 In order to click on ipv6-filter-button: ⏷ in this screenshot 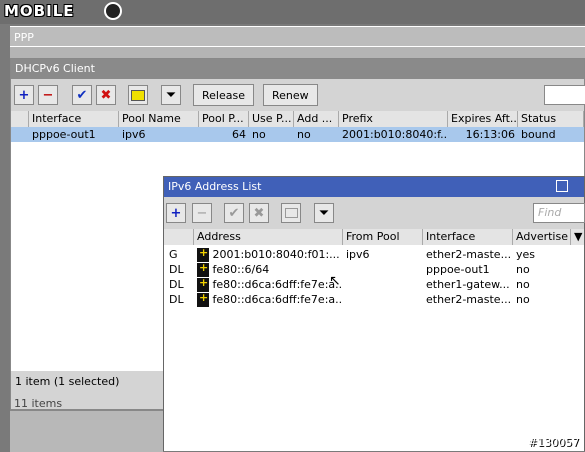, I will do `click(324, 213)`.